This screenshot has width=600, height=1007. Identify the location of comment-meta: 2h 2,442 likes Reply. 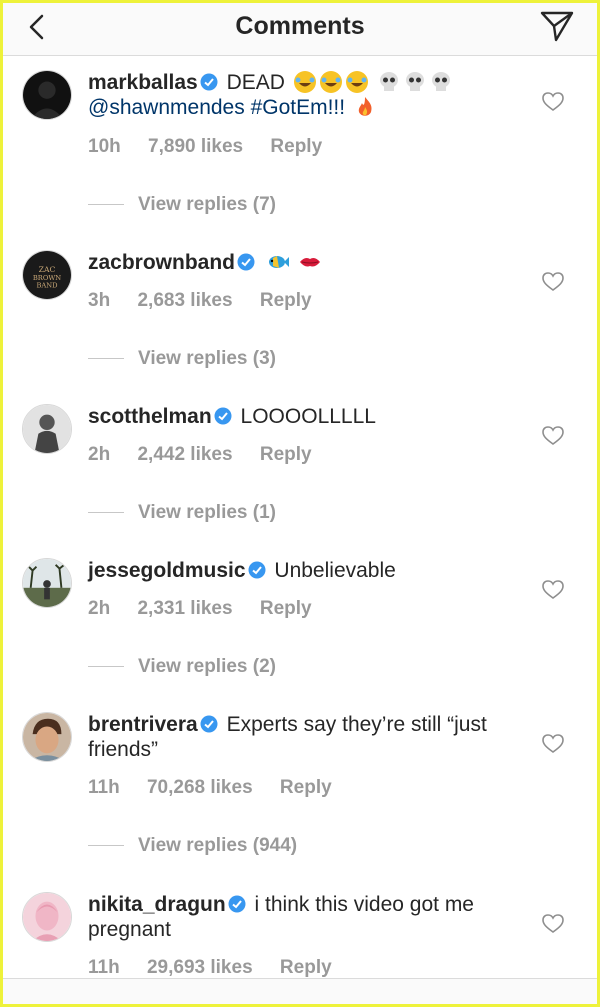
(211, 455).